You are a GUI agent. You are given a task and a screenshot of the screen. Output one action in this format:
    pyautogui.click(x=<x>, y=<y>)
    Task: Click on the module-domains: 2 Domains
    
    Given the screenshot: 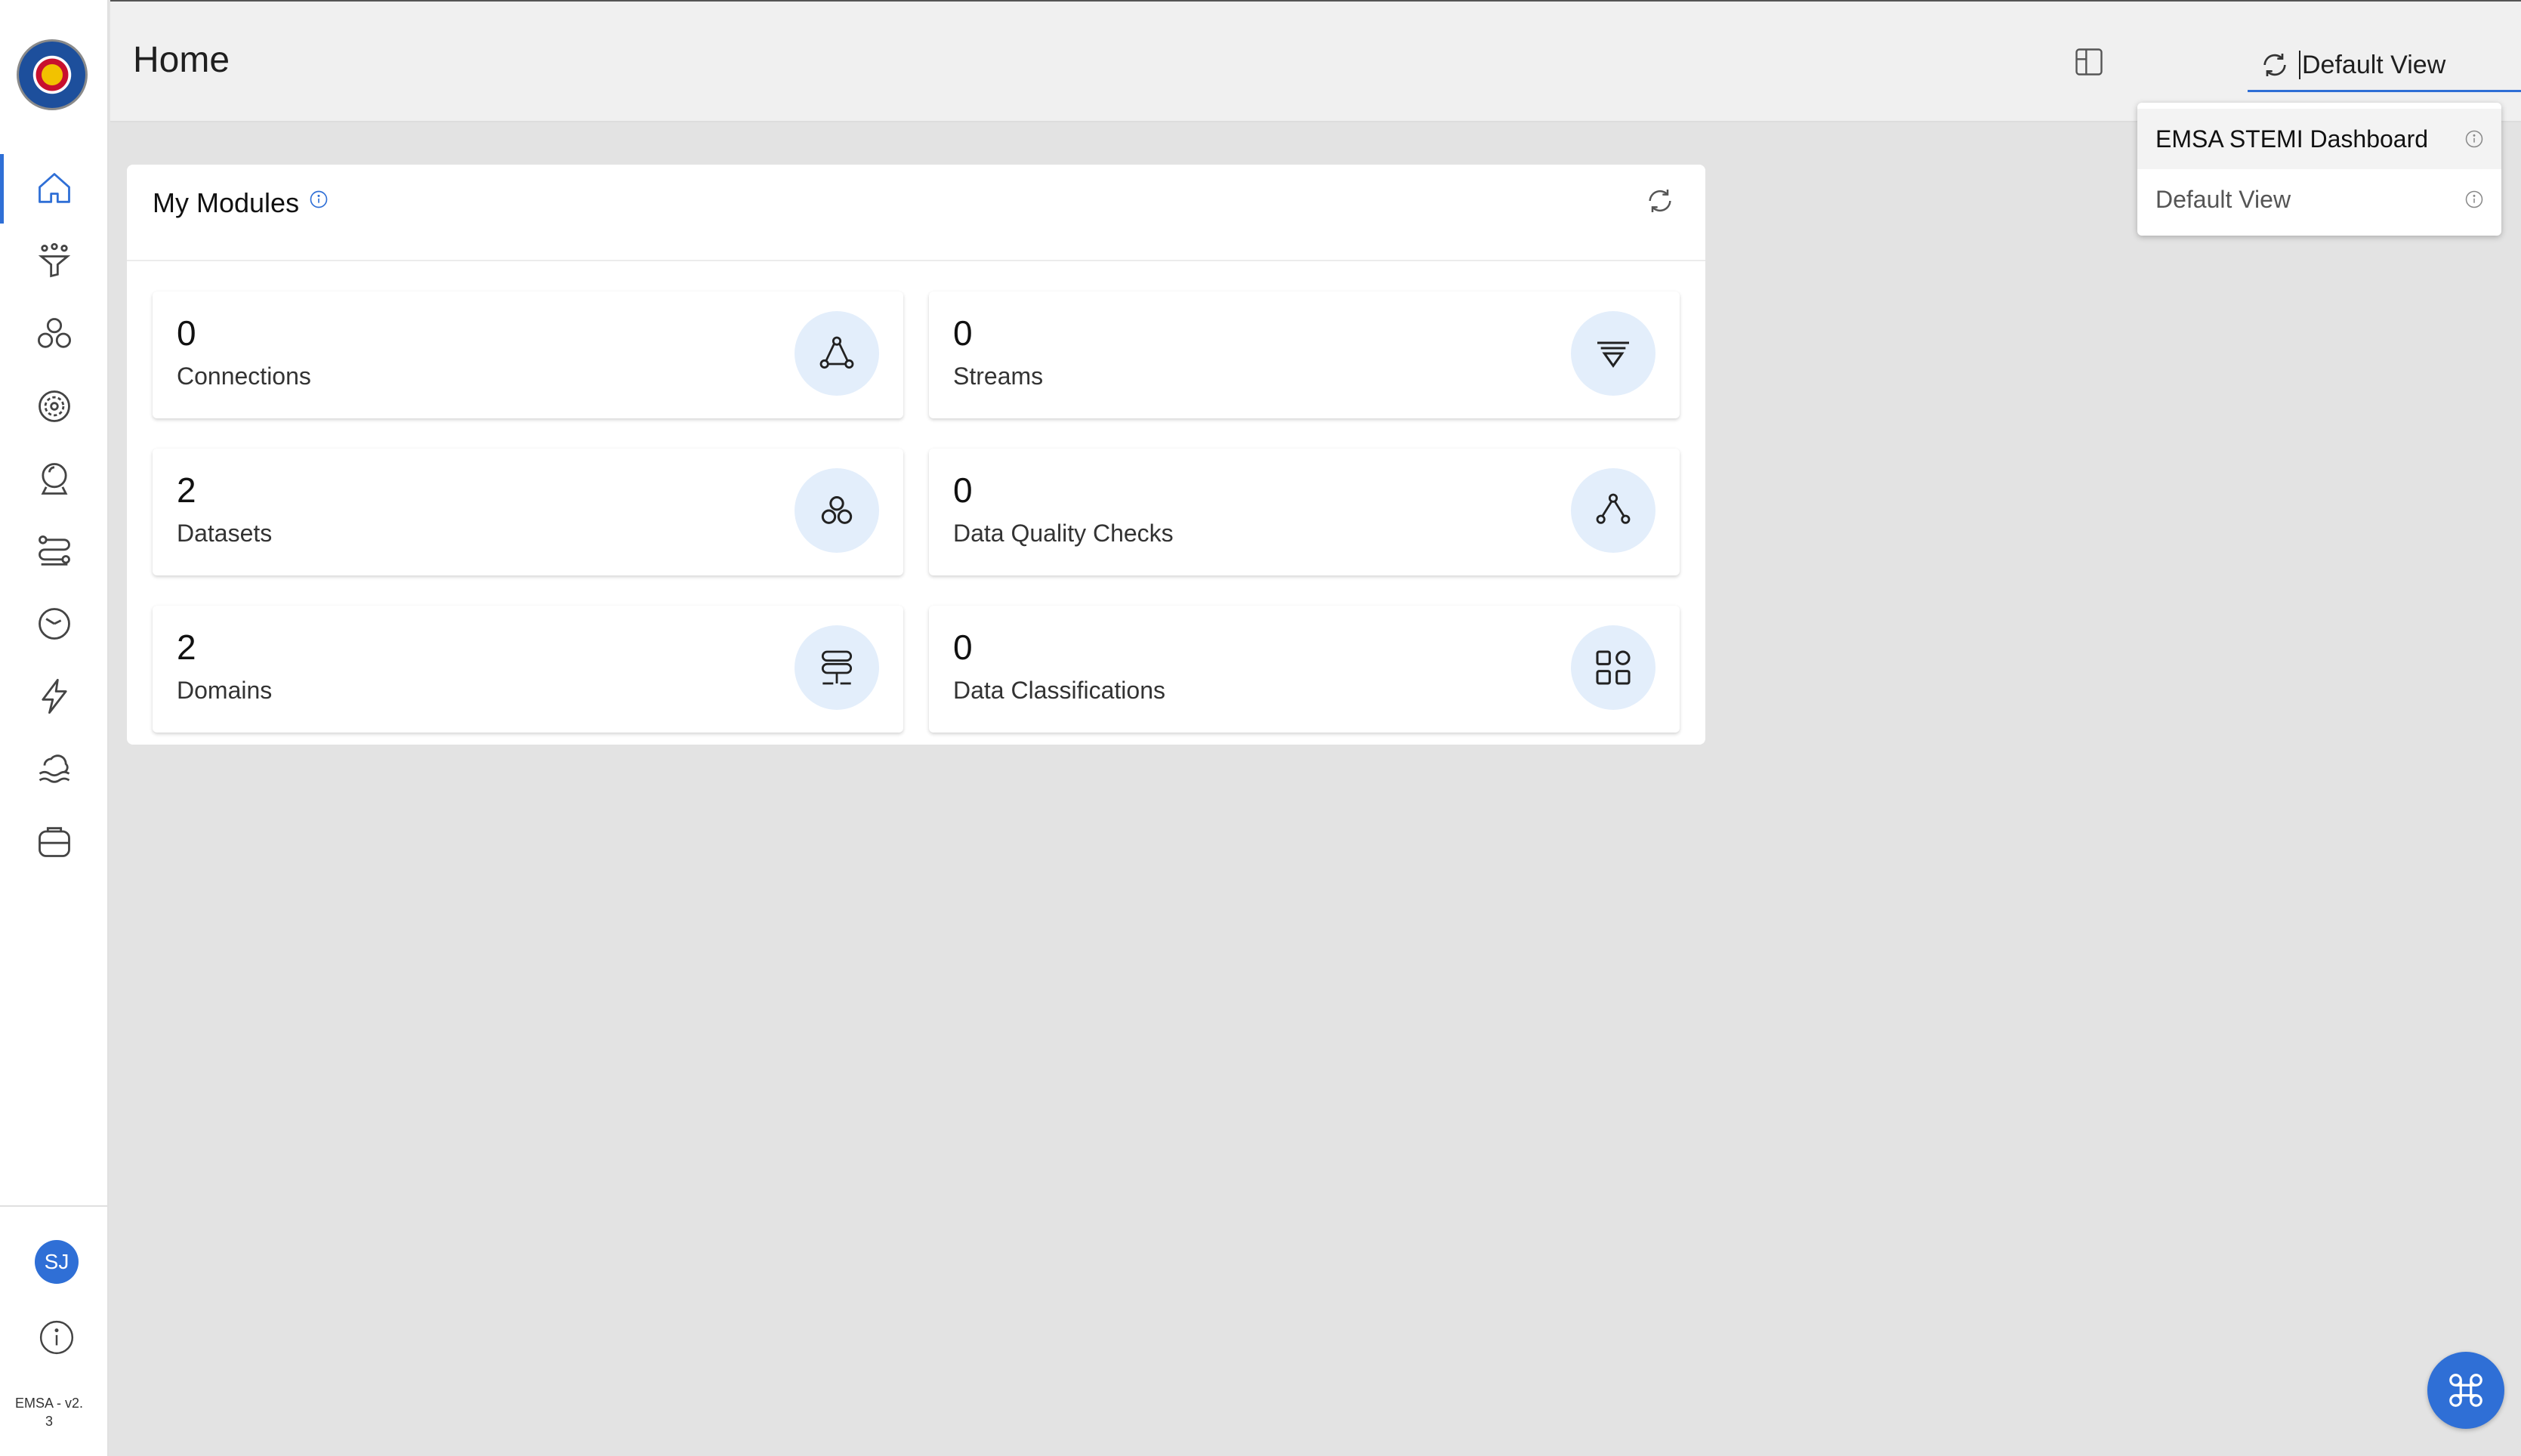 What is the action you would take?
    pyautogui.click(x=528, y=669)
    